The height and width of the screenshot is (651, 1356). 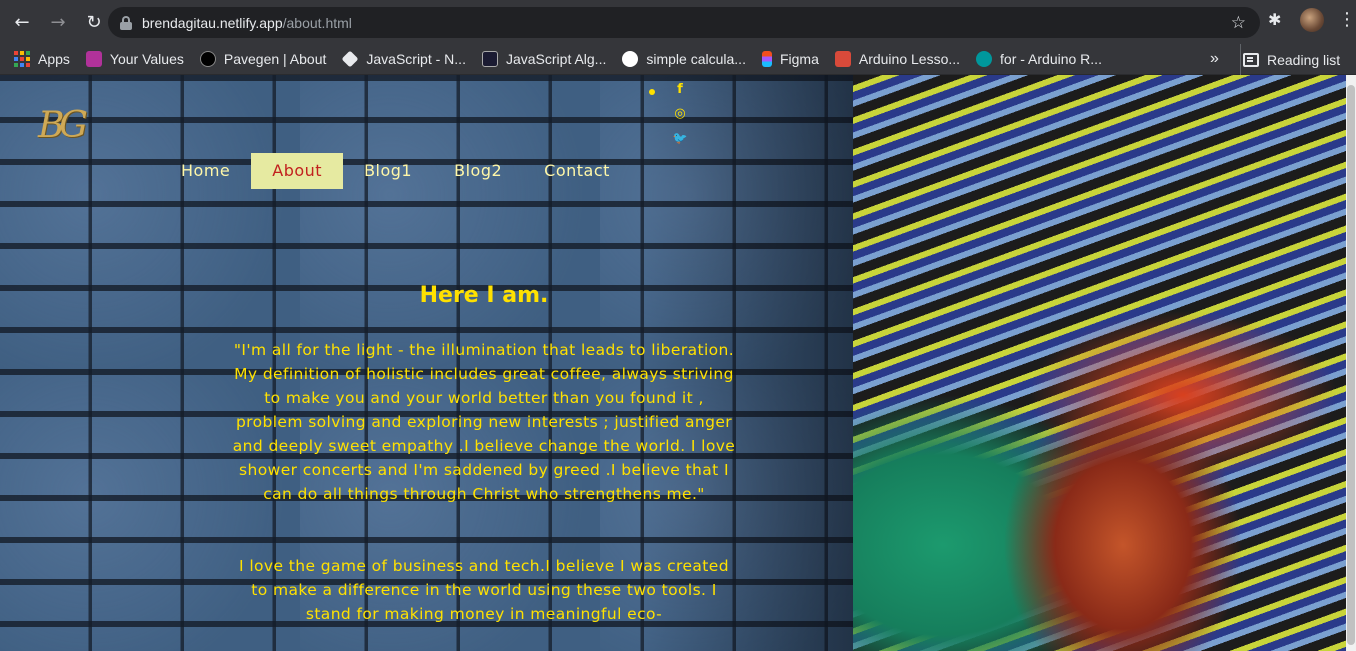 I want to click on nav-contact: Contact, so click(x=577, y=171).